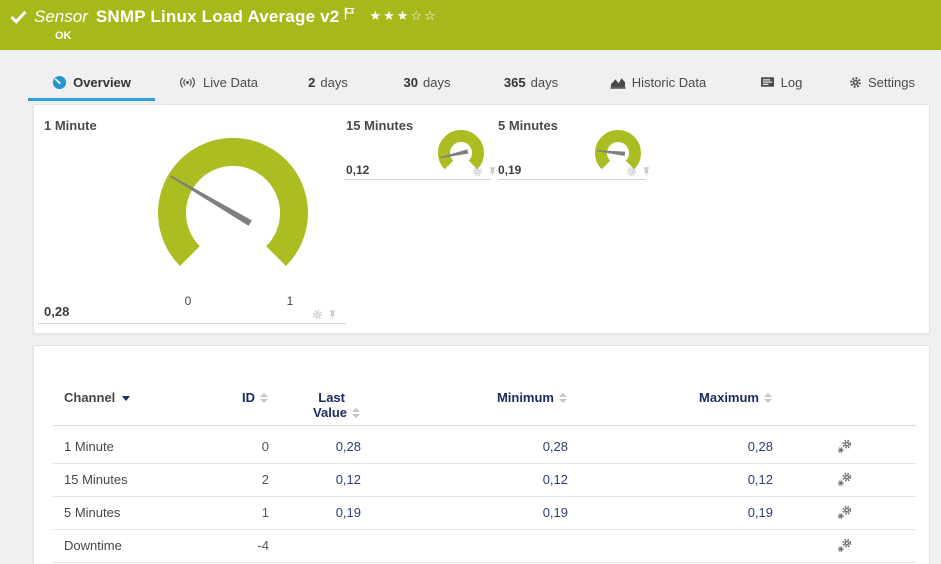  What do you see at coordinates (290, 301) in the screenshot?
I see `gauge-tick-max: 1` at bounding box center [290, 301].